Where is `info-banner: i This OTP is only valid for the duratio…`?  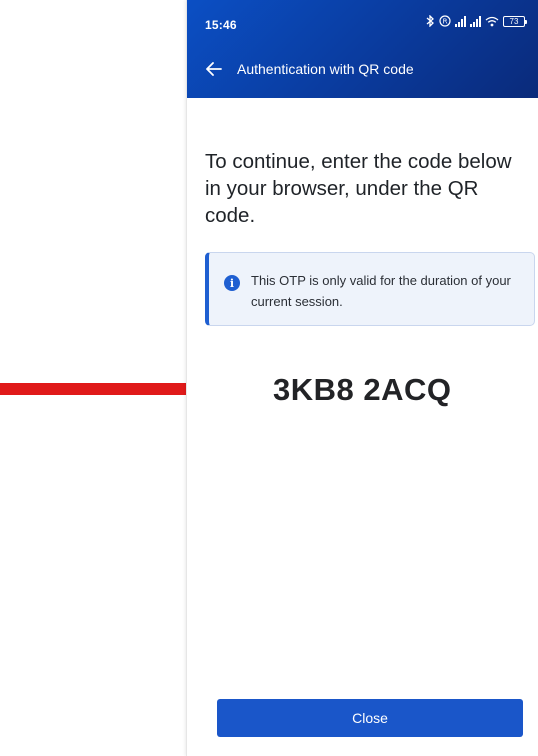 info-banner: i This OTP is only valid for the duratio… is located at coordinates (370, 289).